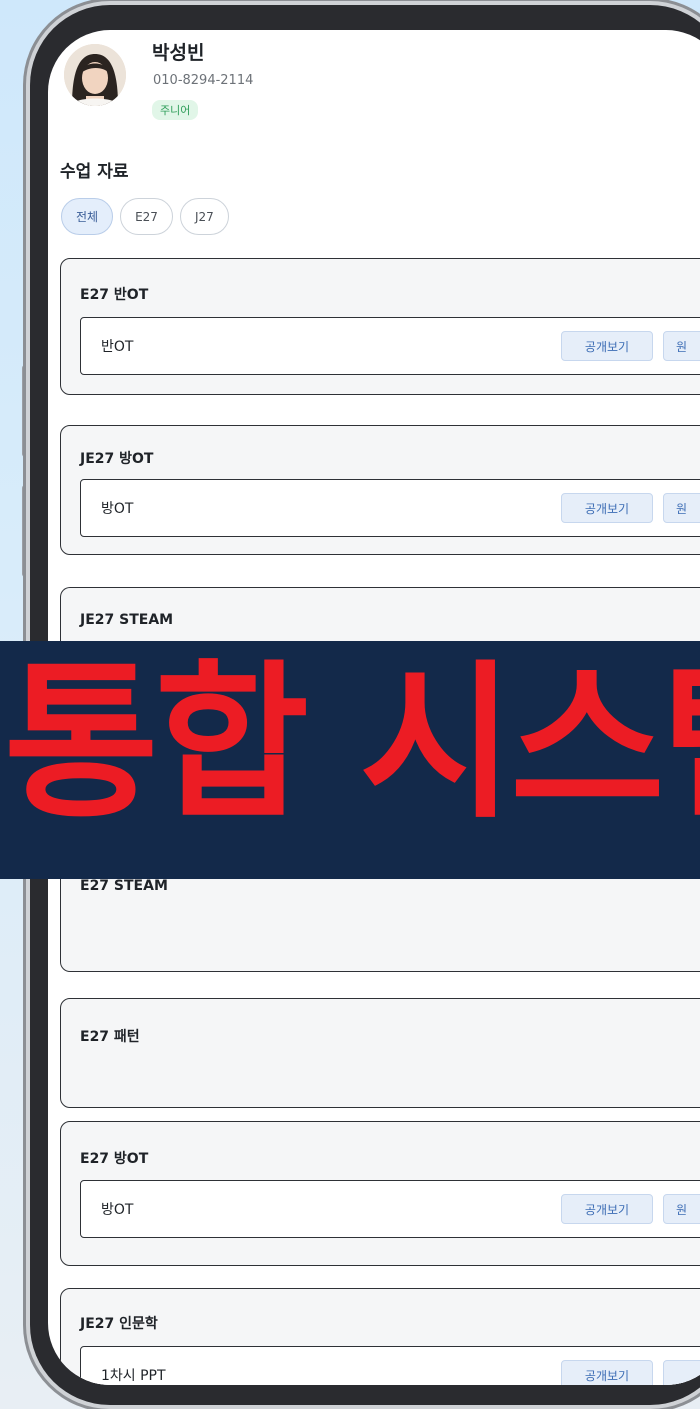 The width and height of the screenshot is (700, 1409). I want to click on class-card: E27 반OT 반OT 공개보기 원, so click(380, 326).